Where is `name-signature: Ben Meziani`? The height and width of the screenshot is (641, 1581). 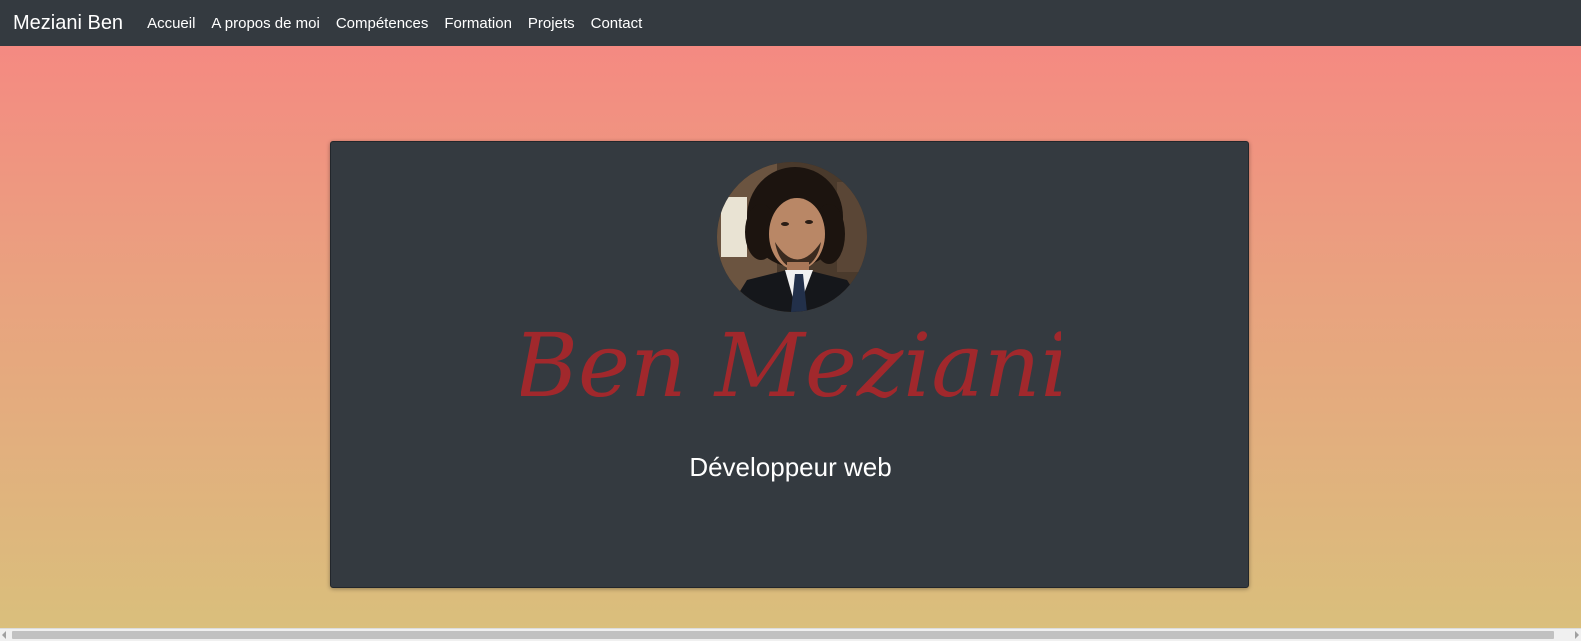
name-signature: Ben Meziani is located at coordinates (791, 365).